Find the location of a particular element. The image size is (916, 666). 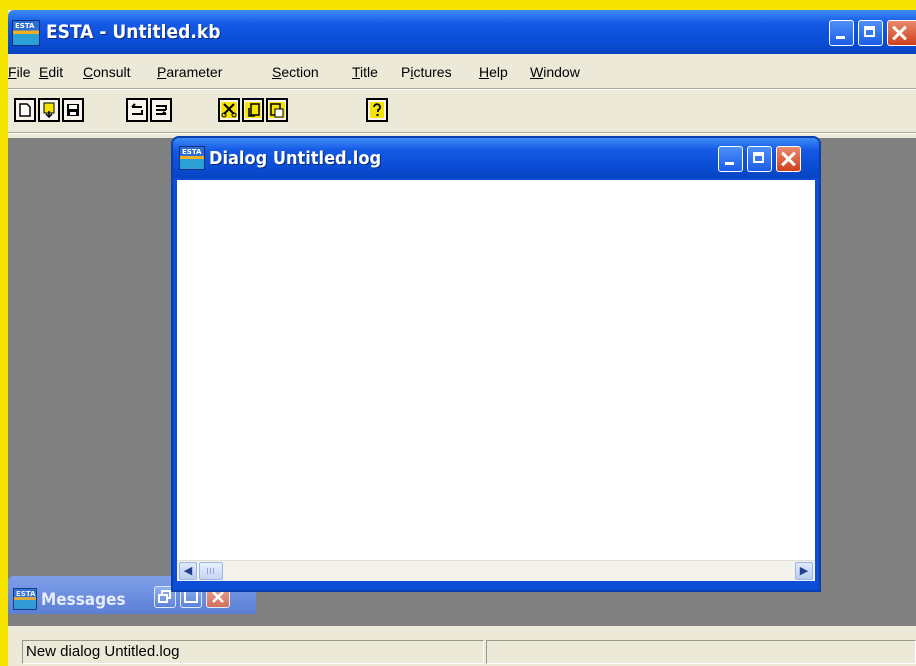

redo-icon is located at coordinates (161, 110).